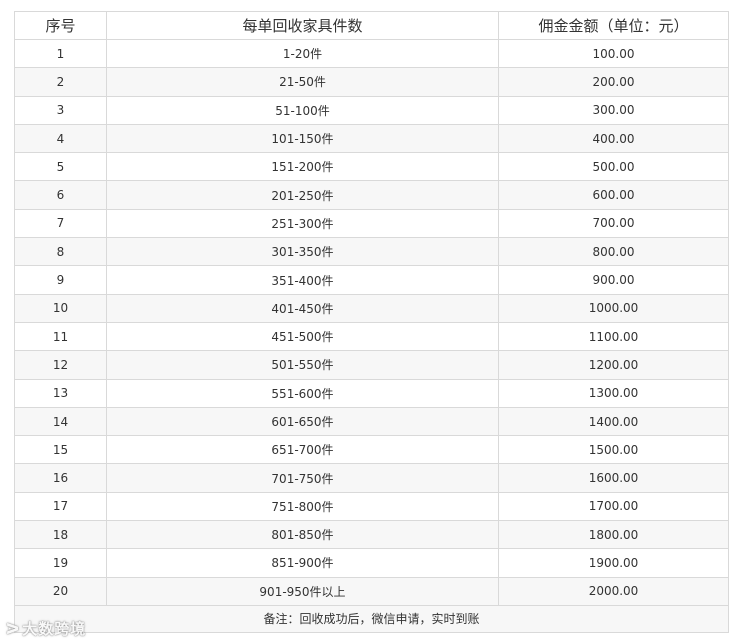 This screenshot has width=742, height=644. I want to click on cell-index: 14, so click(60, 421).